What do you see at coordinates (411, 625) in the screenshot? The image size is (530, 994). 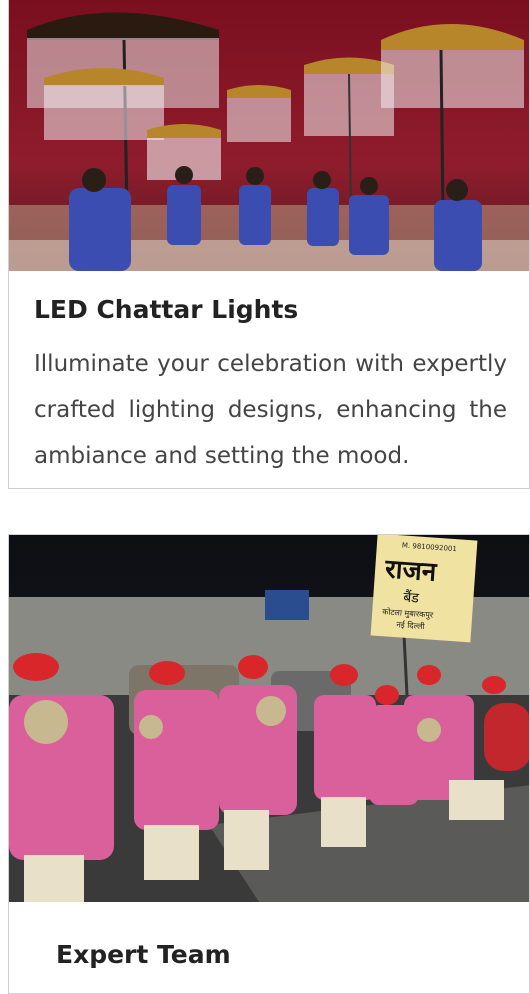 I see `sign-city: नई दिल्ली` at bounding box center [411, 625].